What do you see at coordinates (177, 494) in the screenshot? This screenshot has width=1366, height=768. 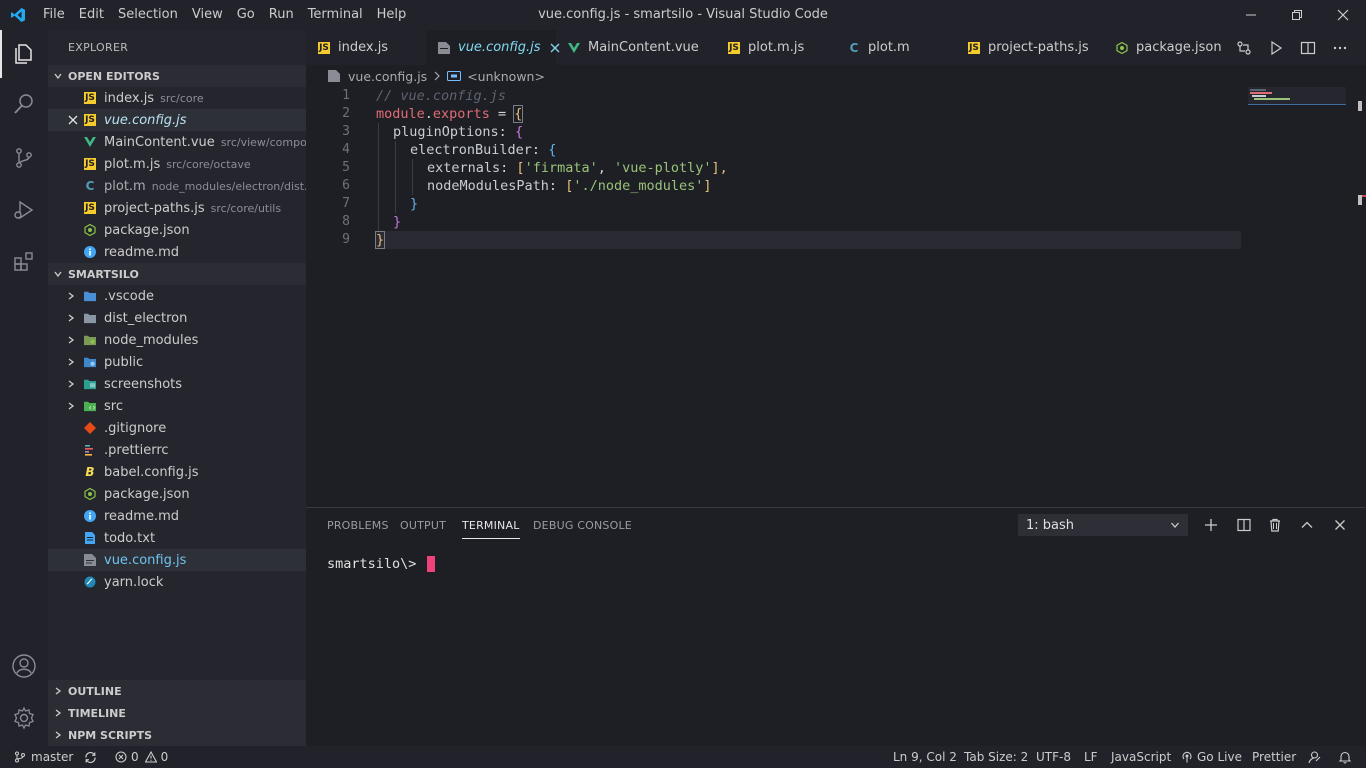 I see `file-package-json: package.json` at bounding box center [177, 494].